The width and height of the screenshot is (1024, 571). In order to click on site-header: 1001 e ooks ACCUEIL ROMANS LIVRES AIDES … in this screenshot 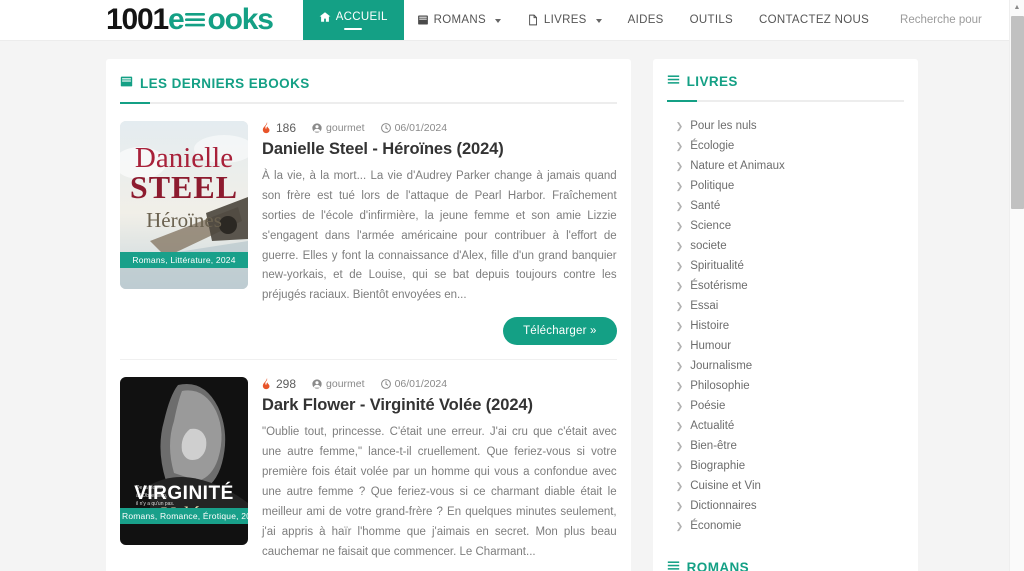, I will do `click(512, 20)`.